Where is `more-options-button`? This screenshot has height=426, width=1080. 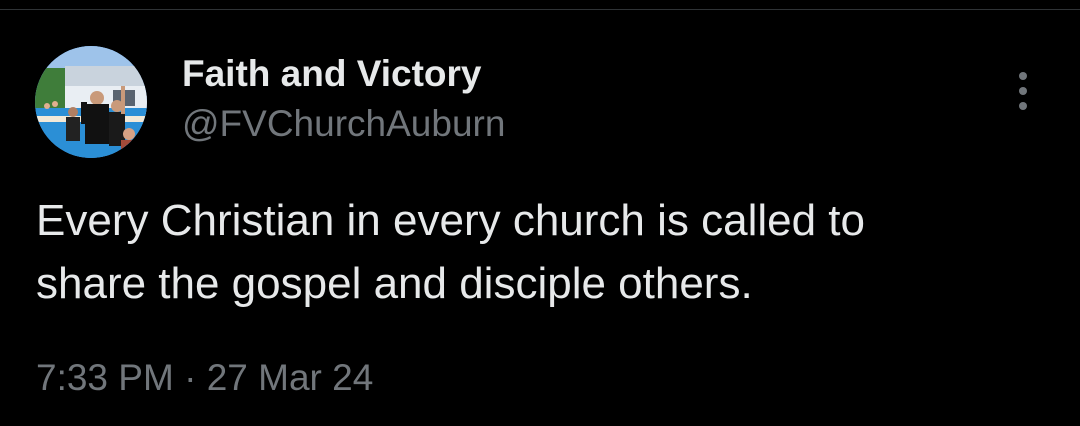 more-options-button is located at coordinates (1023, 91).